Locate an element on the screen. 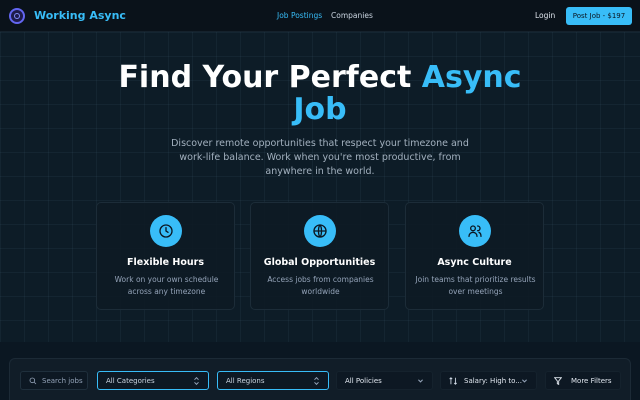  feature-description: Access jobs from companies worldwide is located at coordinates (320, 285).